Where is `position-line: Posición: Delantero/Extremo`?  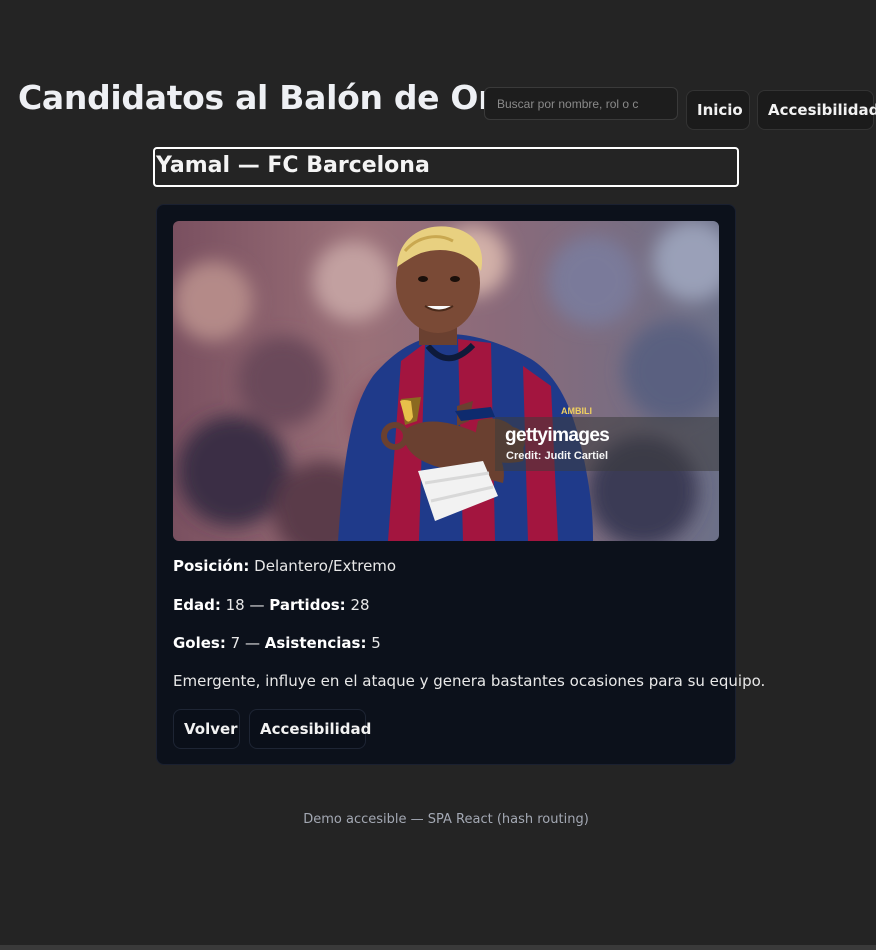
position-line: Posición: Delantero/Extremo is located at coordinates (284, 566).